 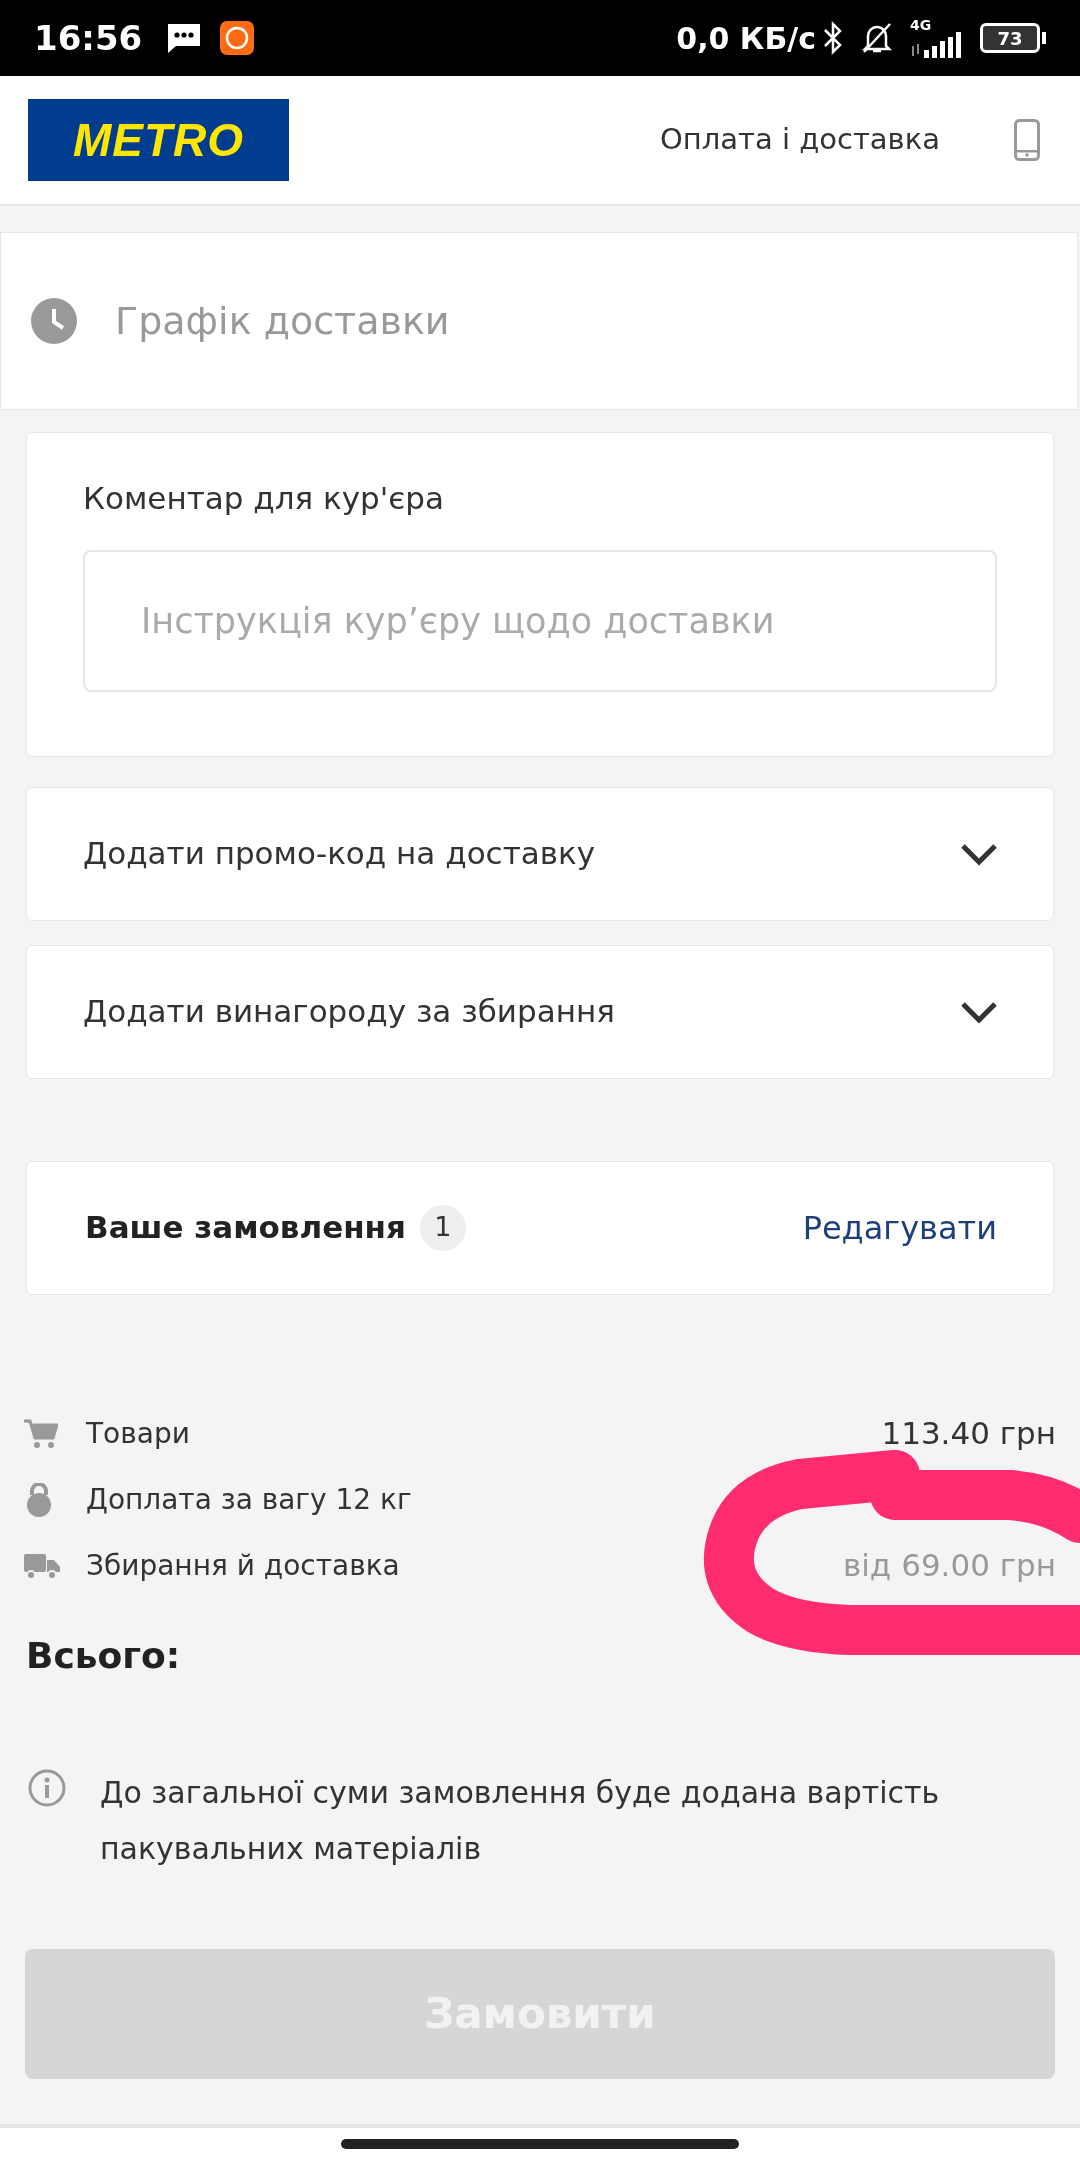 What do you see at coordinates (42, 1565) in the screenshot?
I see `truck-icon` at bounding box center [42, 1565].